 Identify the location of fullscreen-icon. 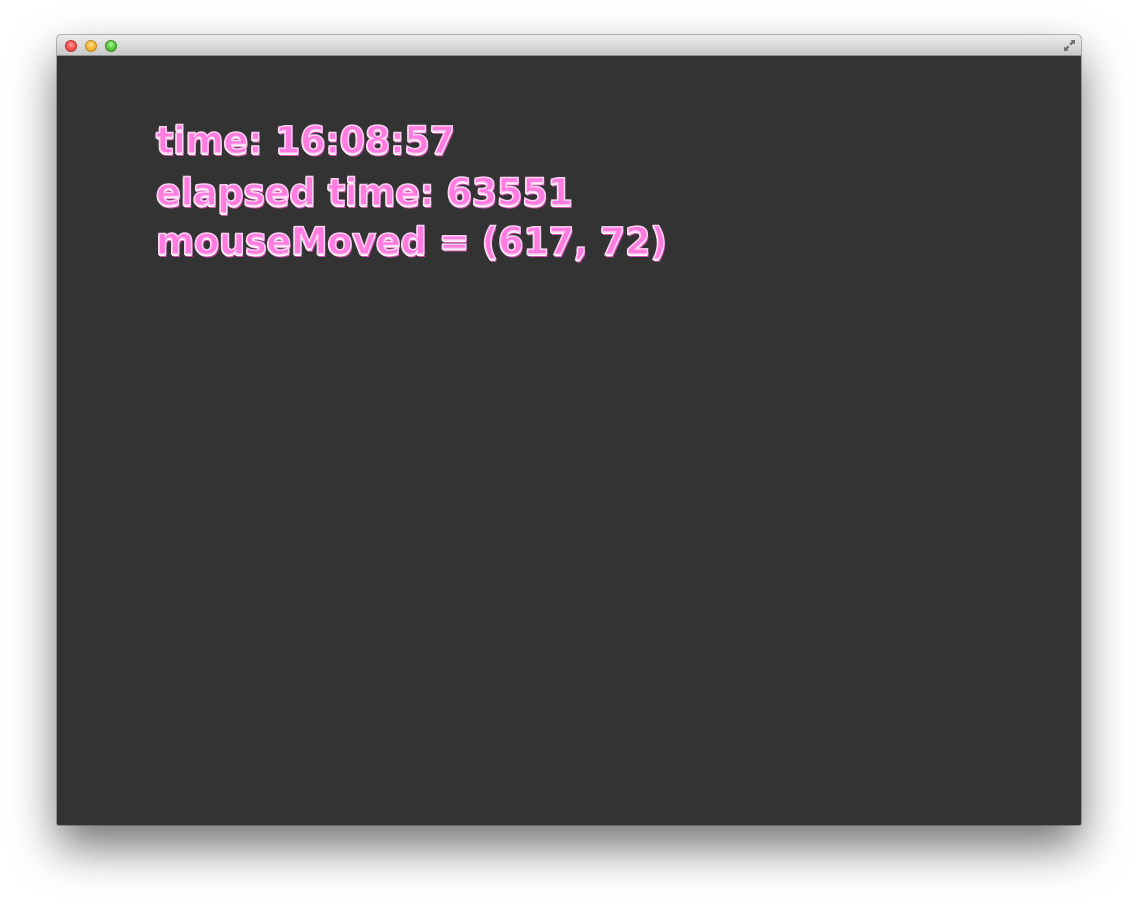
(1069, 45).